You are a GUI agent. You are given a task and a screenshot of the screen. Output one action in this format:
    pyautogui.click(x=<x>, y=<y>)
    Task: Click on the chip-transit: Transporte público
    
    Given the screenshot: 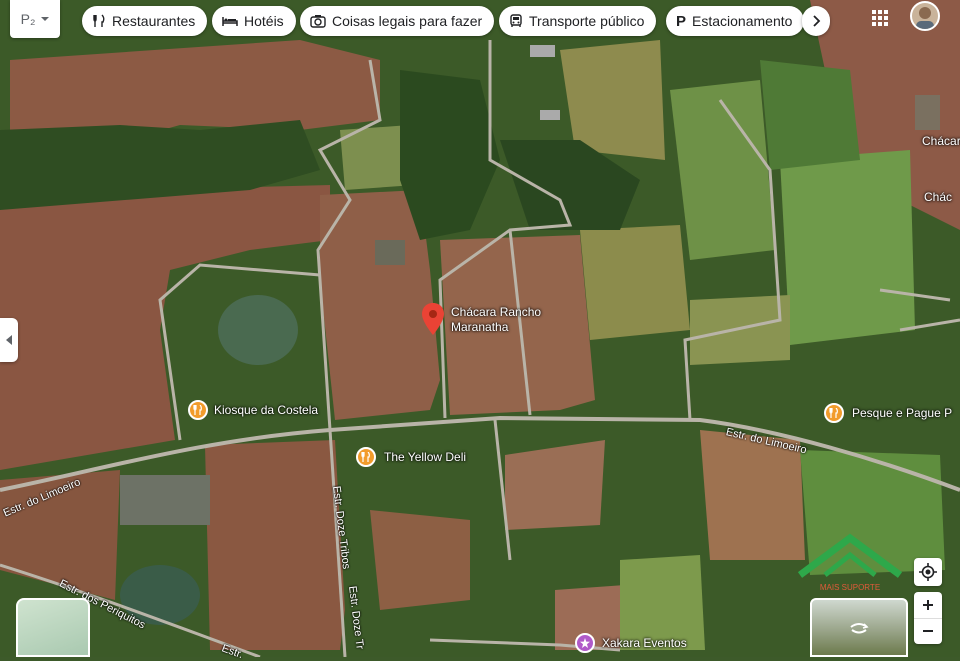 What is the action you would take?
    pyautogui.click(x=578, y=21)
    